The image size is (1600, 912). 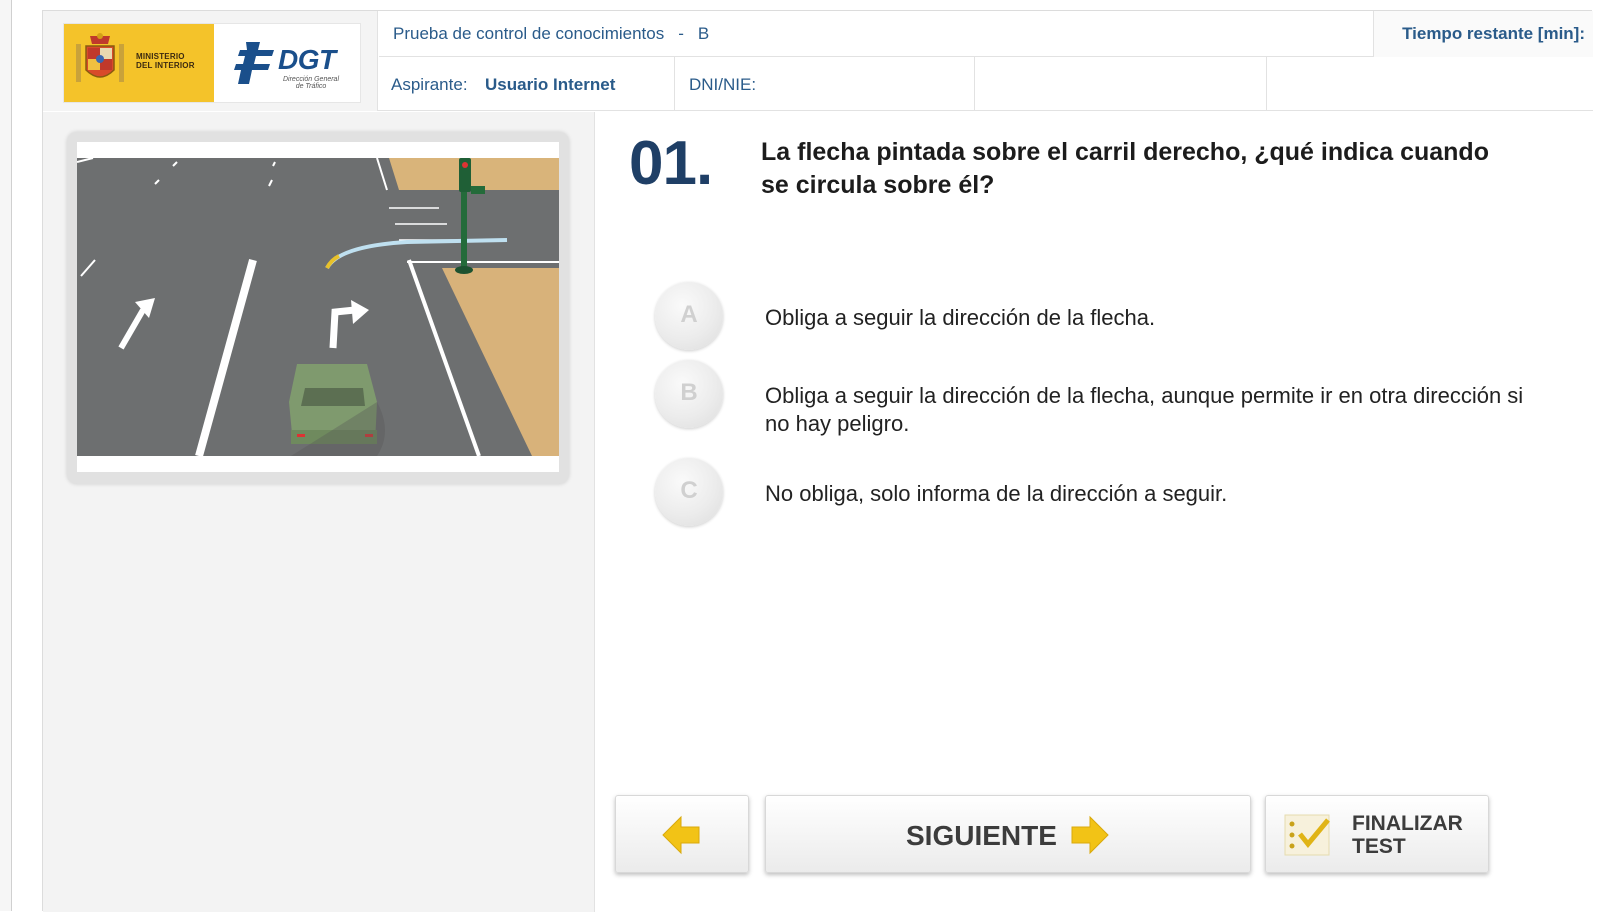 I want to click on answer-b-letter: B, so click(x=689, y=392).